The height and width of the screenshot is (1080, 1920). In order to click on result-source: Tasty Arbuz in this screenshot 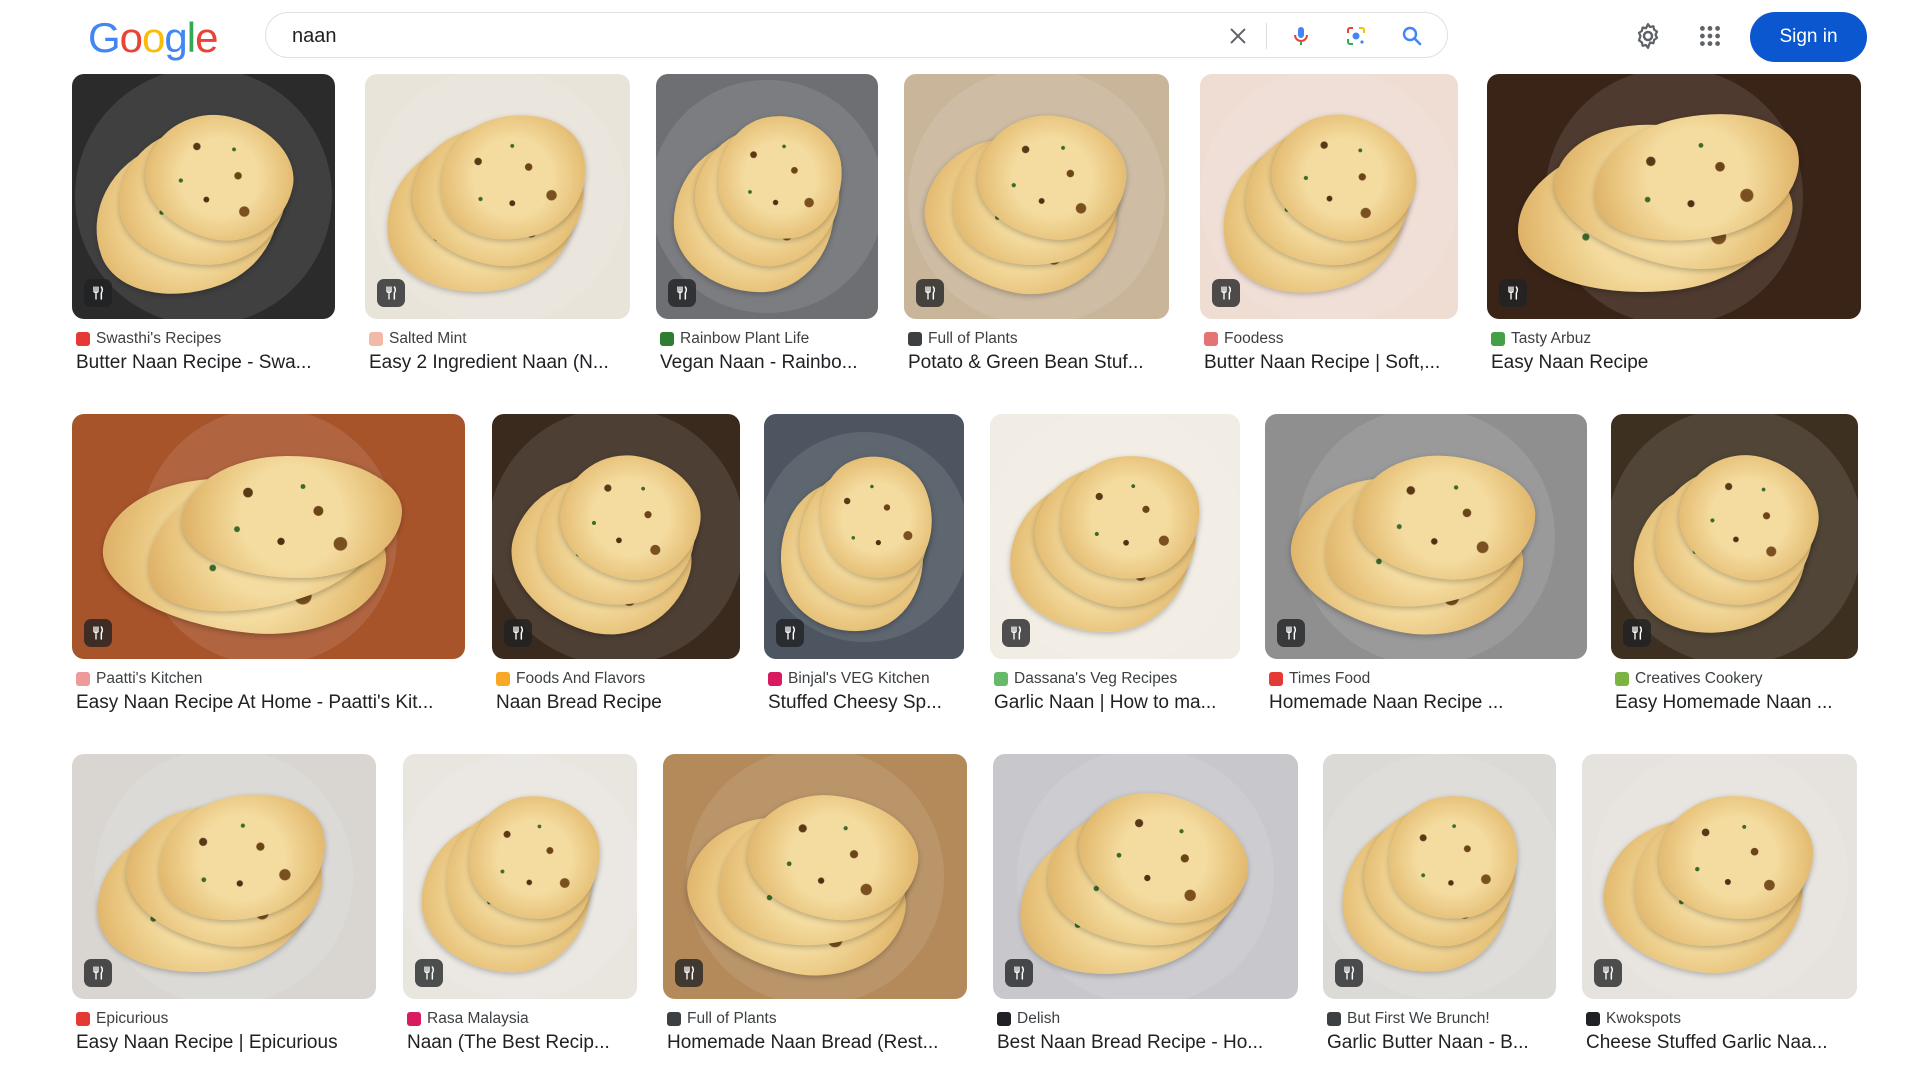, I will do `click(1674, 339)`.